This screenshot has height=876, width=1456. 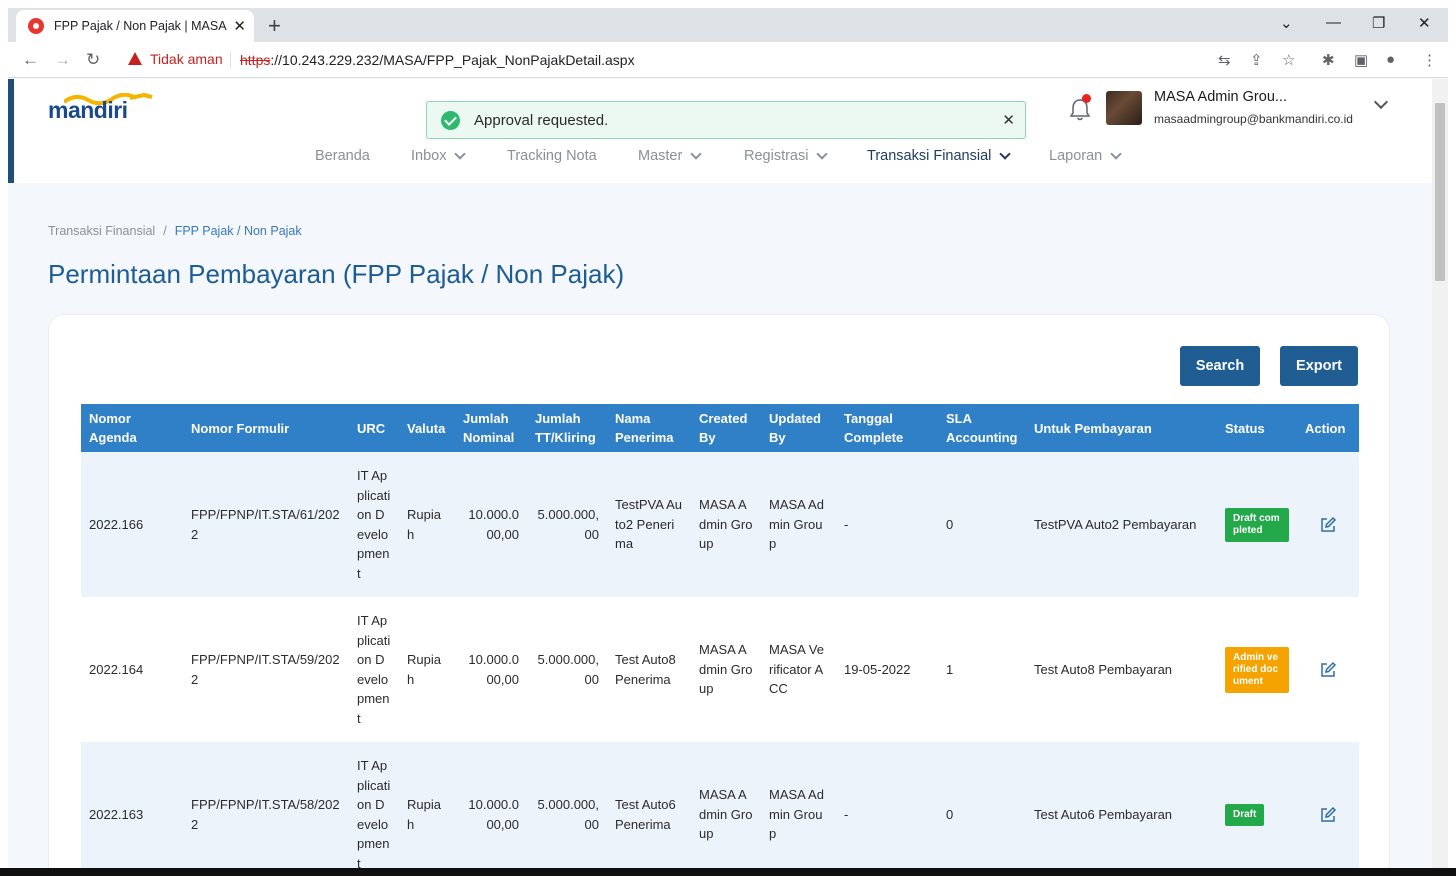 What do you see at coordinates (1328, 60) in the screenshot?
I see `extensions-icon: ✱` at bounding box center [1328, 60].